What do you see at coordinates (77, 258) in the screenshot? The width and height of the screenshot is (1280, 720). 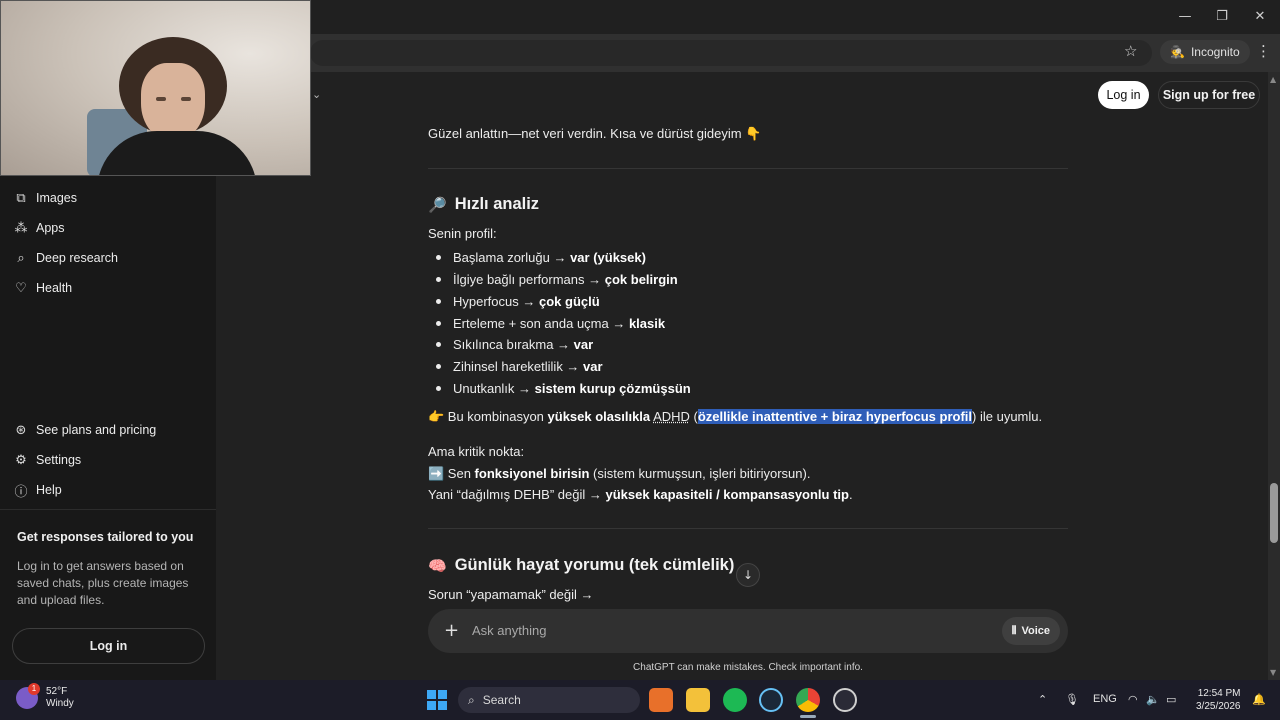 I see `sidebar-item-label: Deep research` at bounding box center [77, 258].